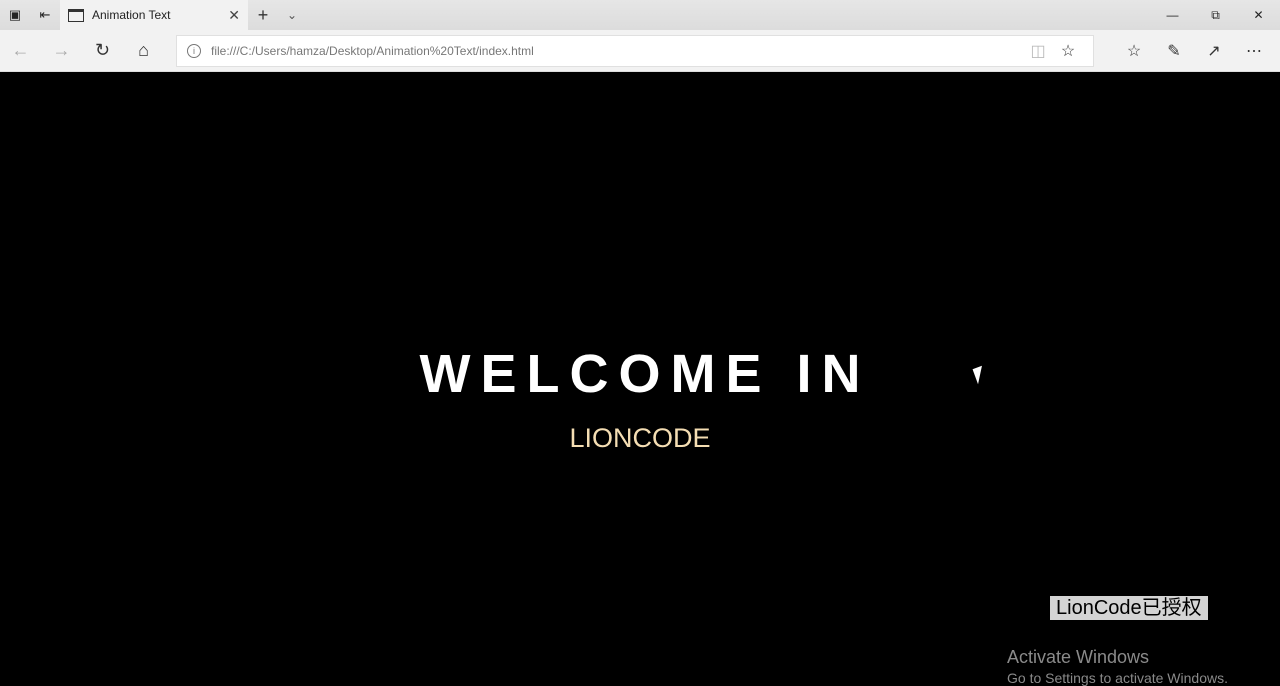 This screenshot has width=1280, height=686. What do you see at coordinates (1134, 51) in the screenshot?
I see `favorites-icon: ☆` at bounding box center [1134, 51].